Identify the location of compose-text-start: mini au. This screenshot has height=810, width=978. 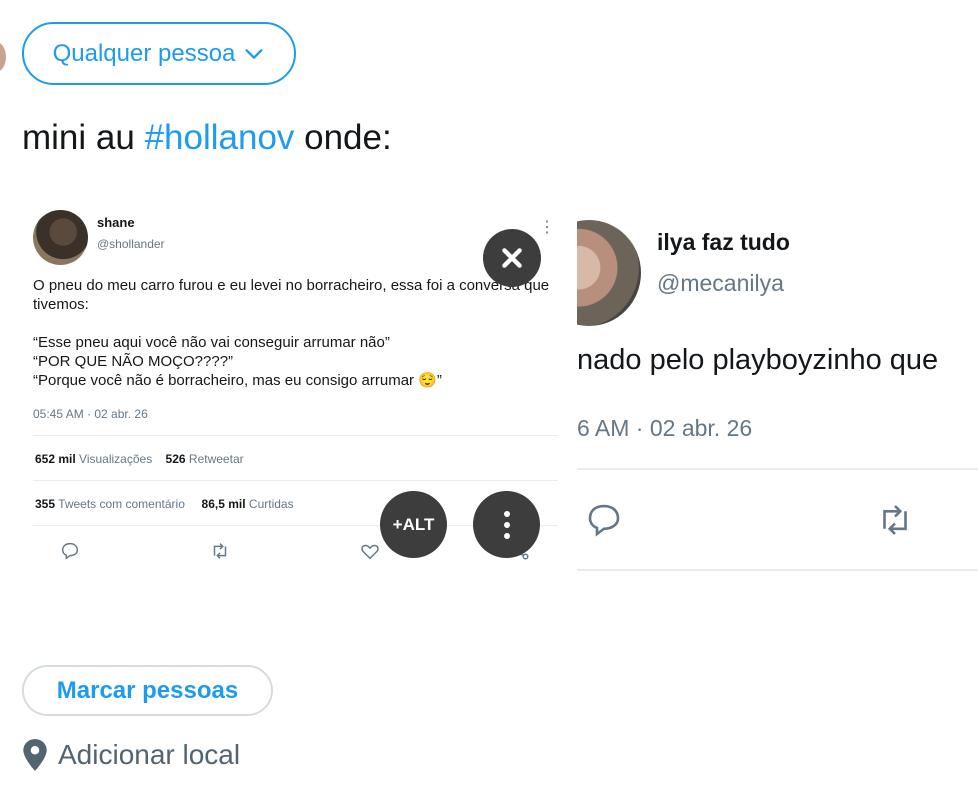
(83, 137).